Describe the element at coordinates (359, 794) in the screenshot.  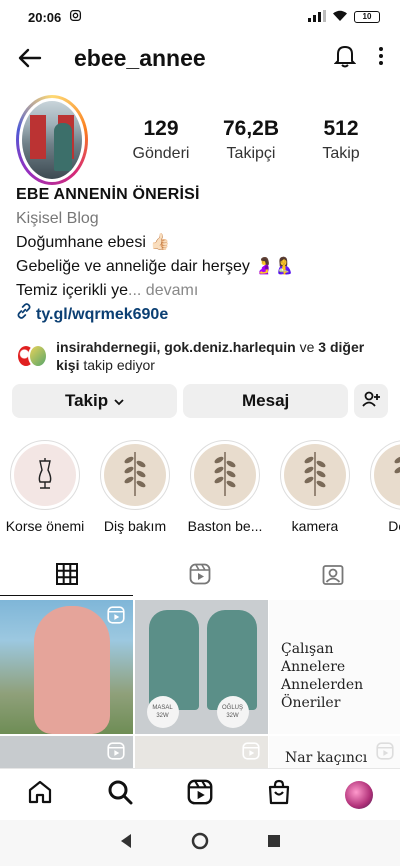
I see `profile-nav-avatar` at that location.